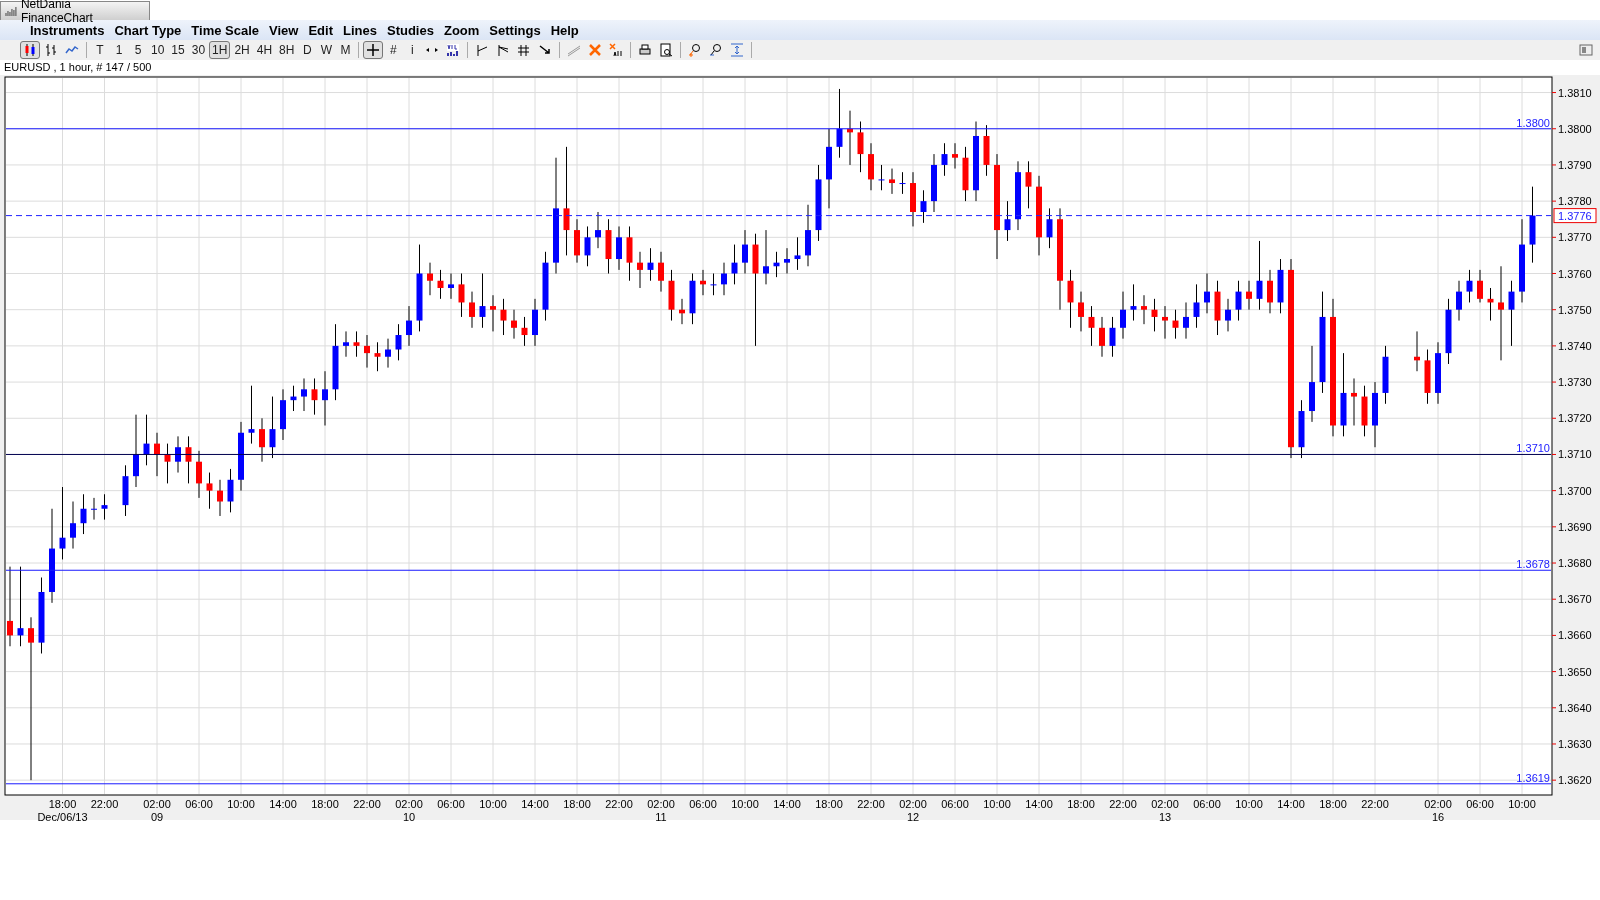  I want to click on candlestick-icon, so click(30, 50).